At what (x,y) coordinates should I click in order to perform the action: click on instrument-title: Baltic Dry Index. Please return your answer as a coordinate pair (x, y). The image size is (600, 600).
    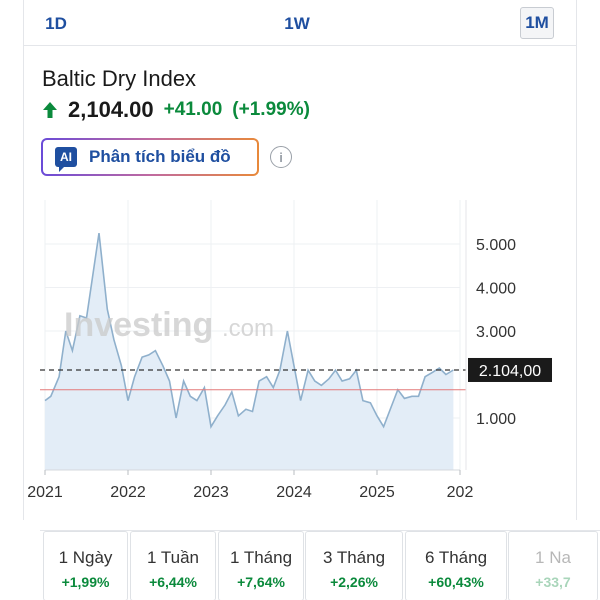
    Looking at the image, I should click on (119, 78).